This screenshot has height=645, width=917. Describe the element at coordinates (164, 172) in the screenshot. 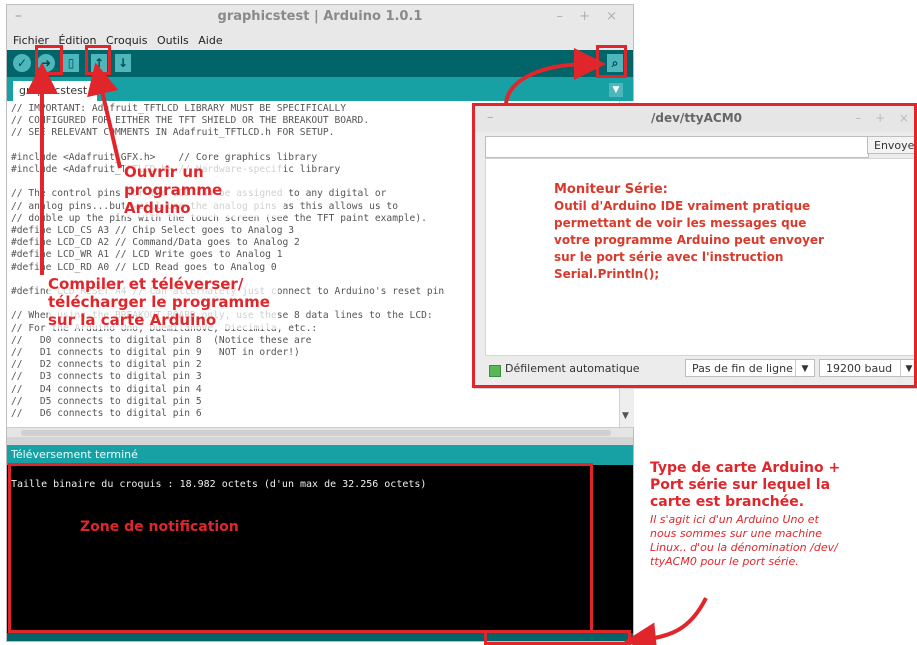

I see `annotation-line: Ouvrir un` at that location.